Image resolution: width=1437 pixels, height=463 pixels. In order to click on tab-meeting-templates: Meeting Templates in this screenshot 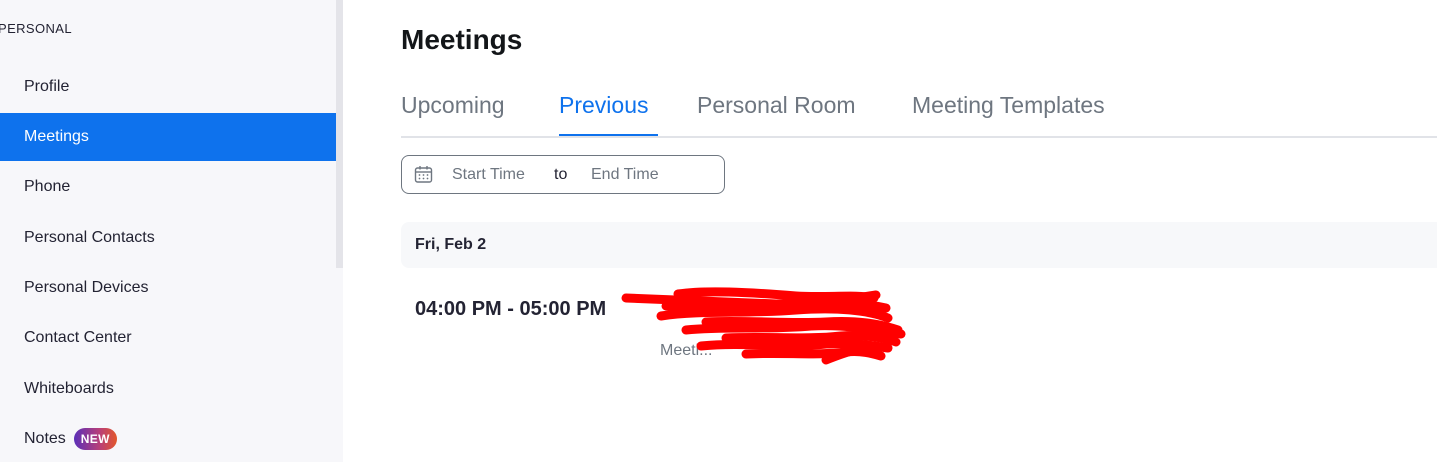, I will do `click(1008, 105)`.